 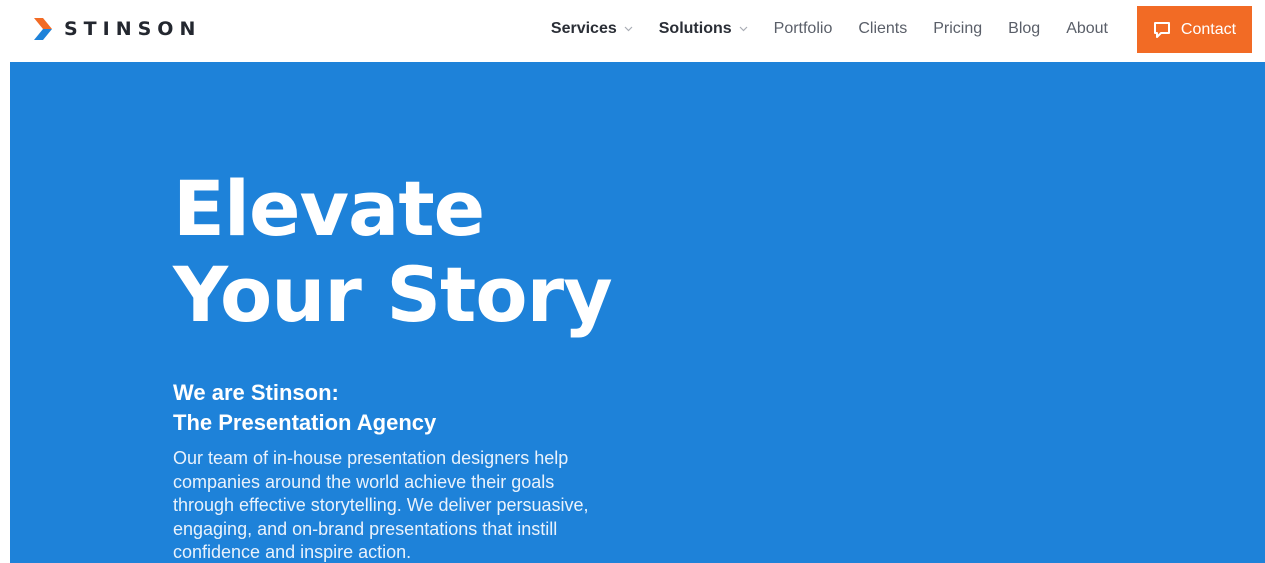 What do you see at coordinates (304, 408) in the screenshot?
I see `hero-subtitle: We are Stinson: The Presentation Agency` at bounding box center [304, 408].